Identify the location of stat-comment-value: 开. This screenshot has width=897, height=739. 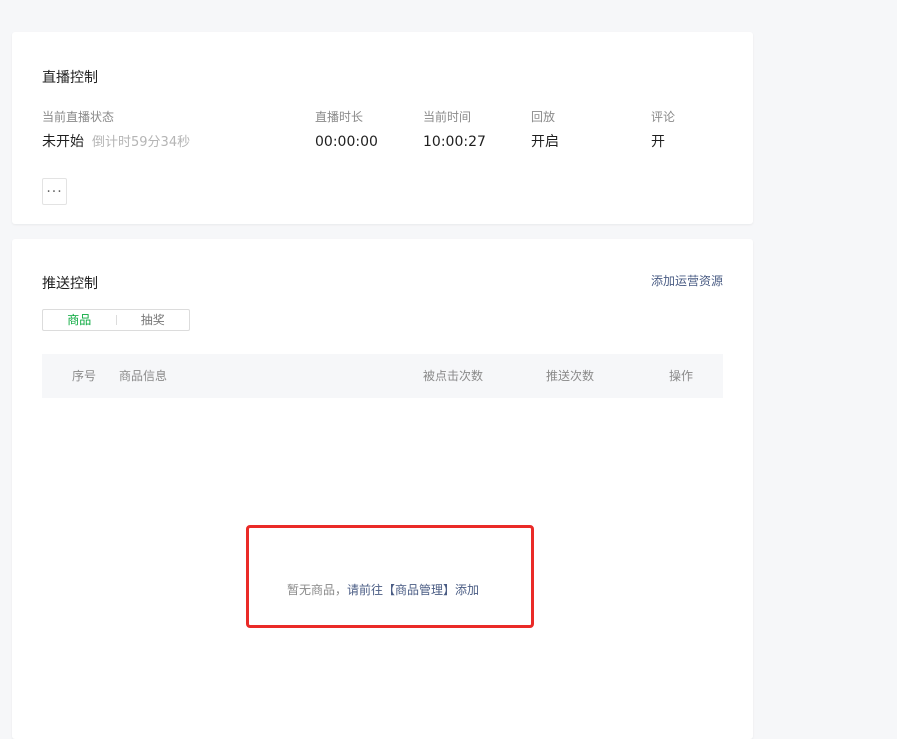
(658, 142).